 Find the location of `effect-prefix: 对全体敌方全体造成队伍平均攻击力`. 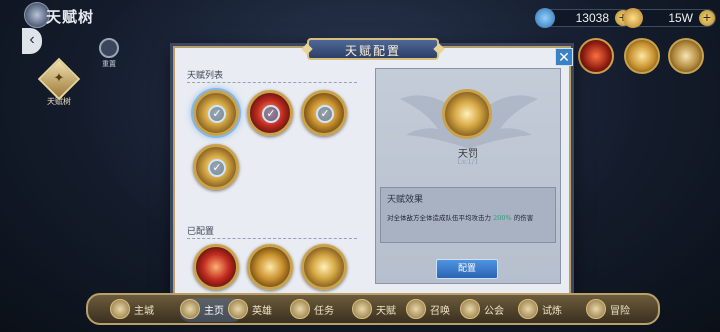

effect-prefix: 对全体敌方全体造成队伍平均攻击力 is located at coordinates (439, 218).